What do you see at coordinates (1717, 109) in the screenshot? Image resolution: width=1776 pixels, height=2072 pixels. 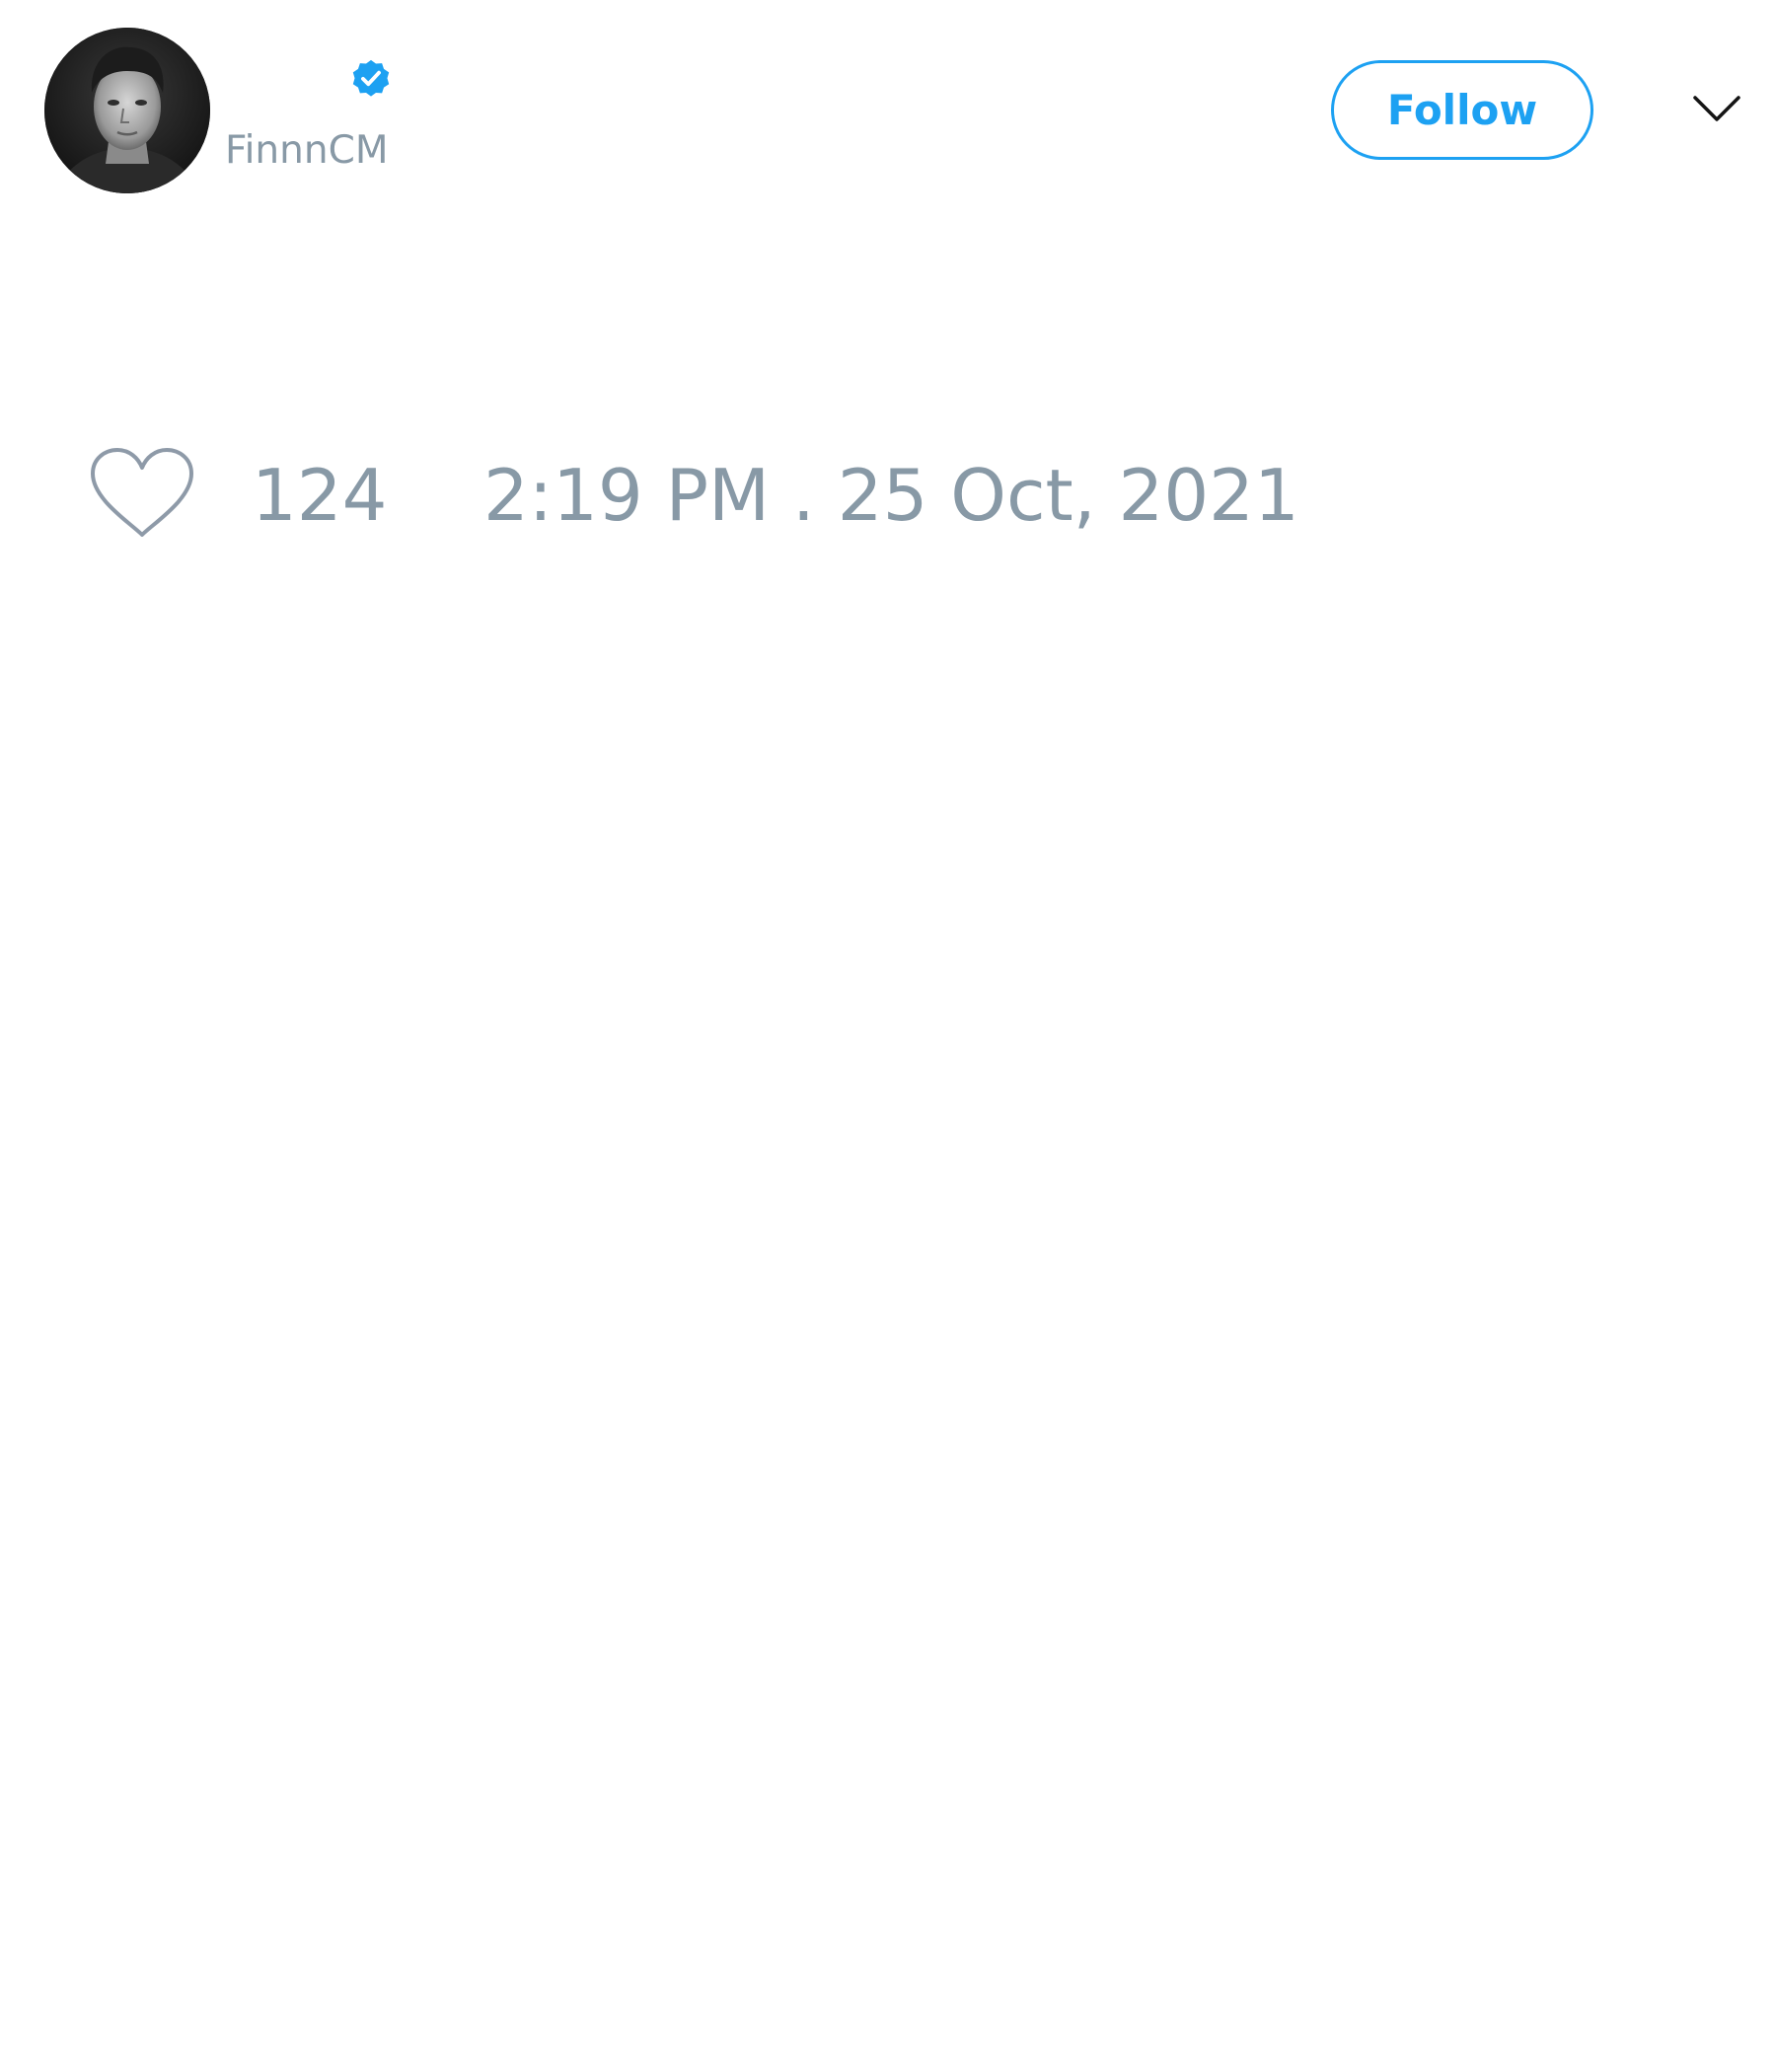 I see `chevron-down-icon` at bounding box center [1717, 109].